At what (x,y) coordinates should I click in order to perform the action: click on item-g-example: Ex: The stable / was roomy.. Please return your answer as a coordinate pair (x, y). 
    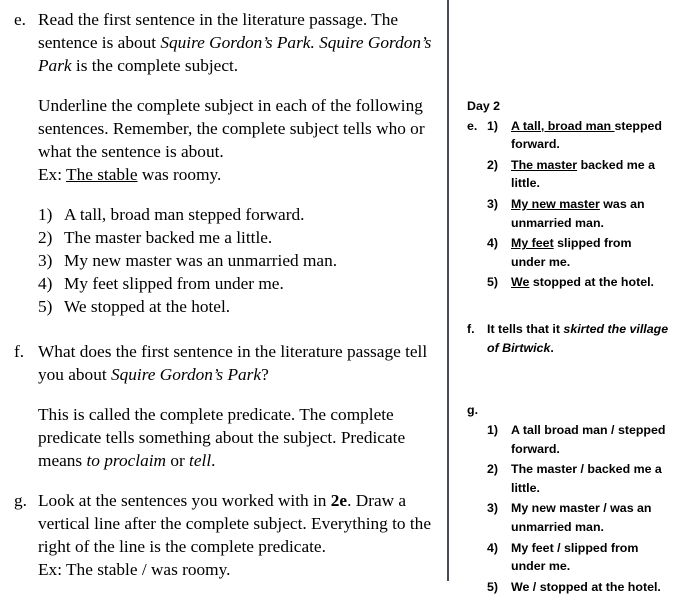
    Looking at the image, I should click on (134, 569).